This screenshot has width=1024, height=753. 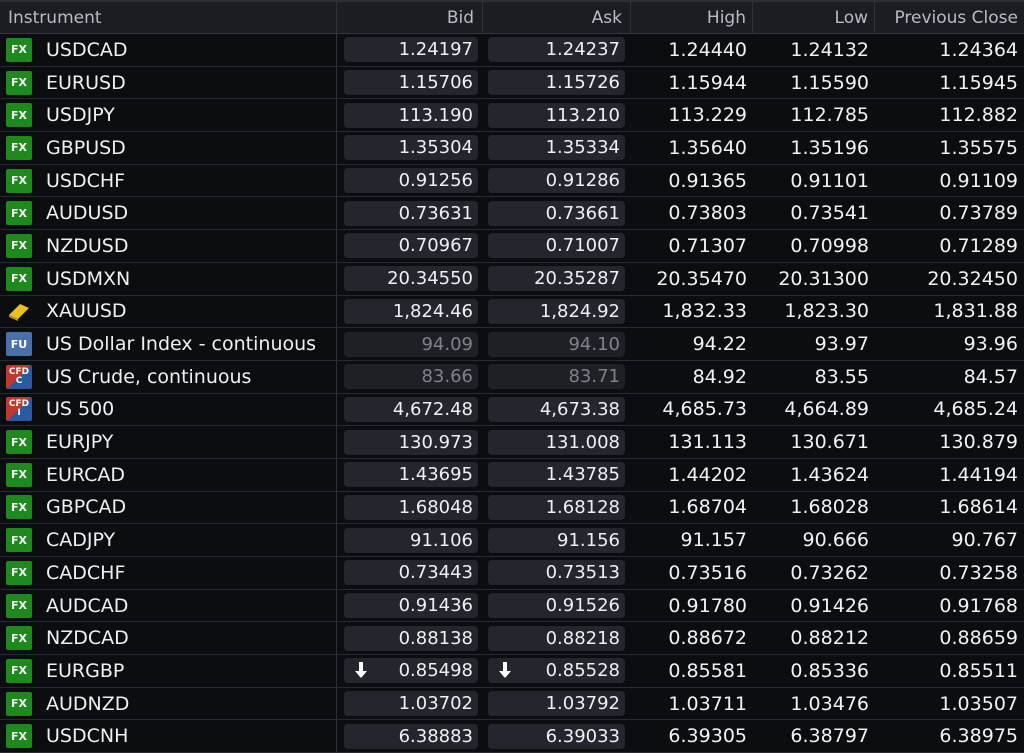 I want to click on bid-cell: 0.85498, so click(x=410, y=671).